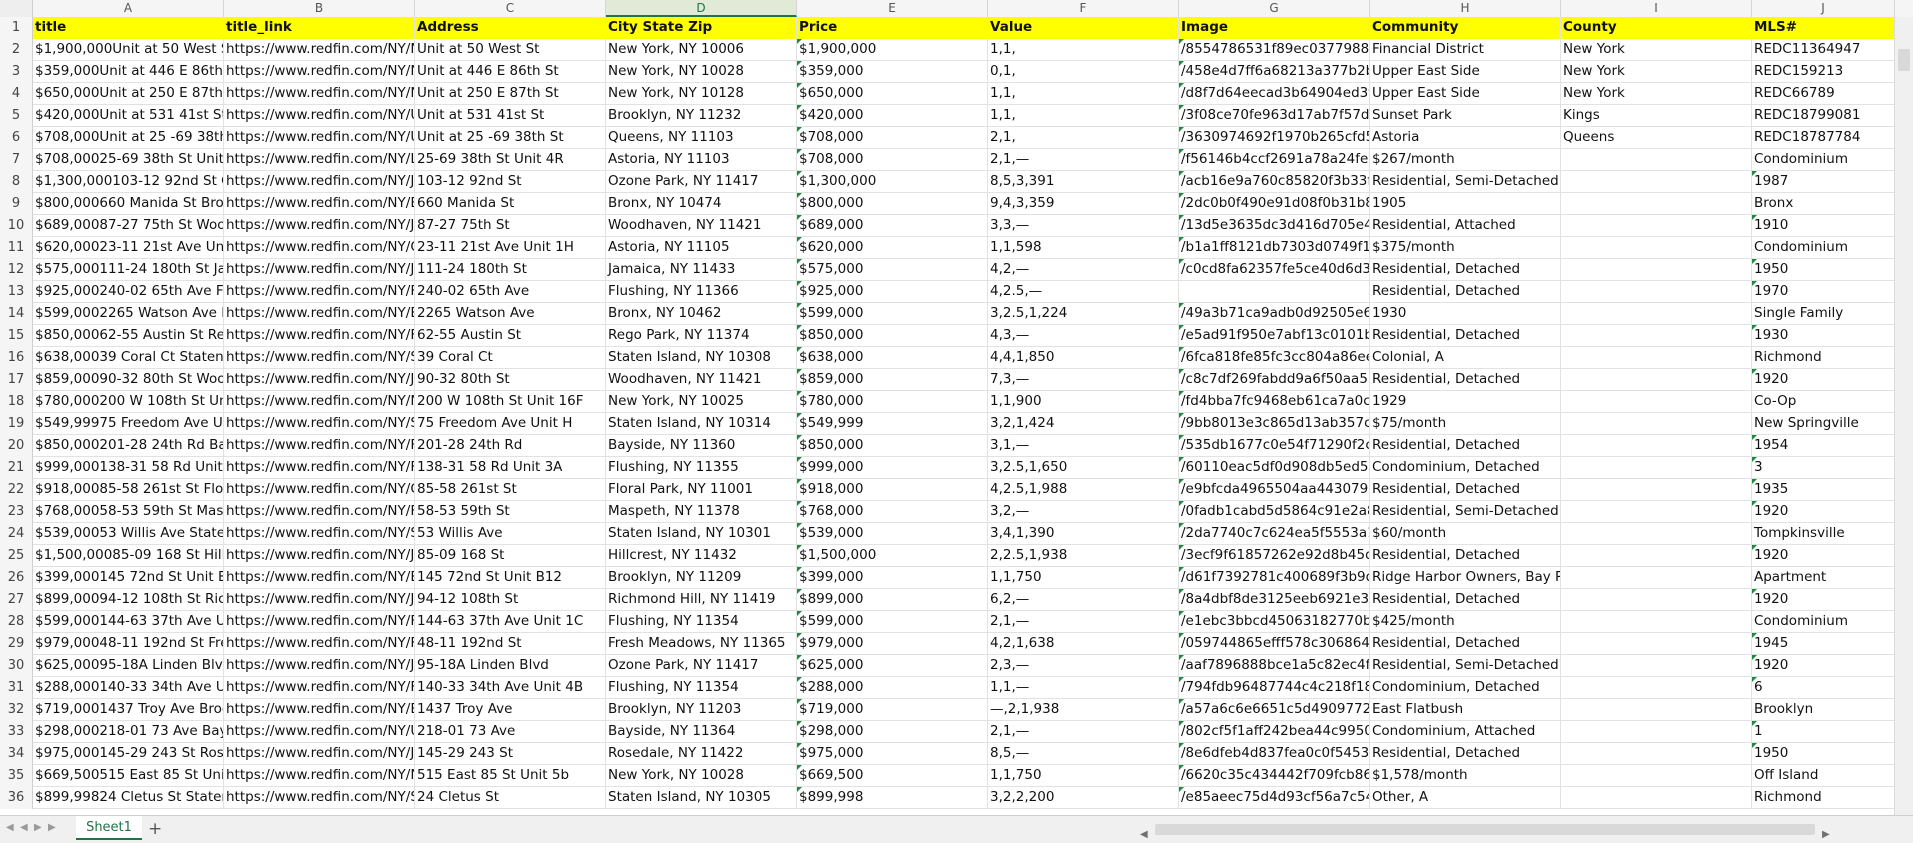 This screenshot has height=843, width=1913. What do you see at coordinates (1823, 116) in the screenshot?
I see `cell-j: REDC18799081` at bounding box center [1823, 116].